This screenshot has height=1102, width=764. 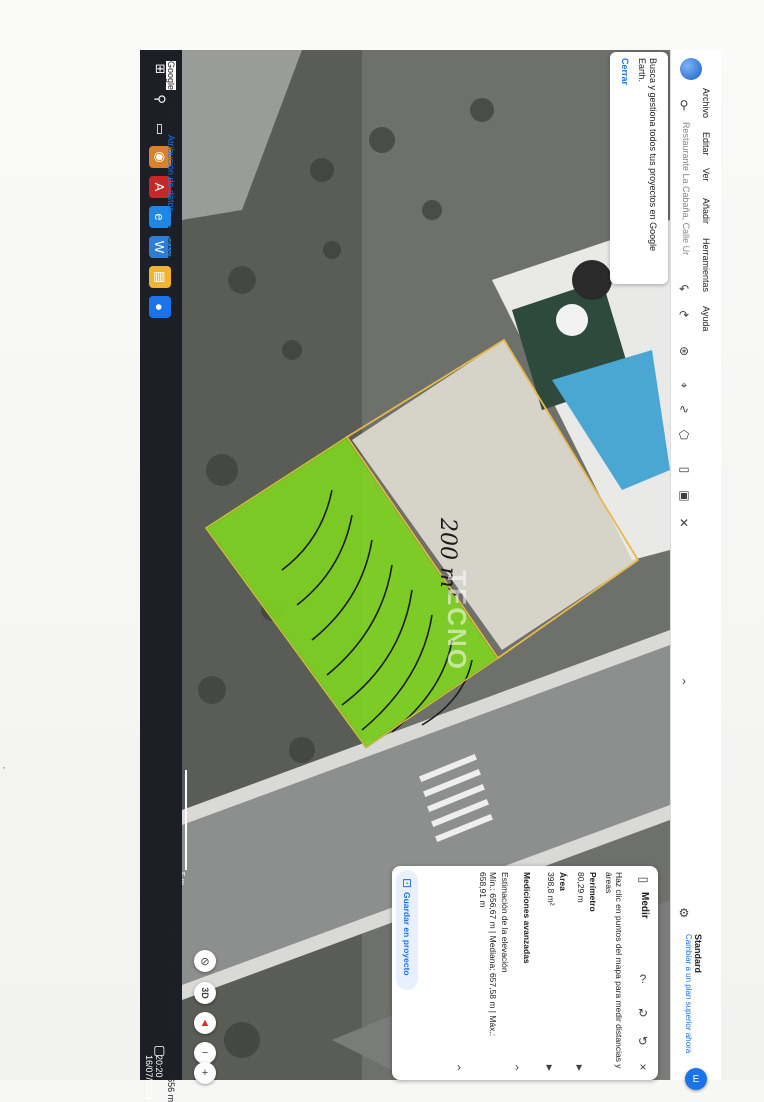 What do you see at coordinates (171, 173) in the screenshot?
I see `data-attribution-link: Atribución de datos` at bounding box center [171, 173].